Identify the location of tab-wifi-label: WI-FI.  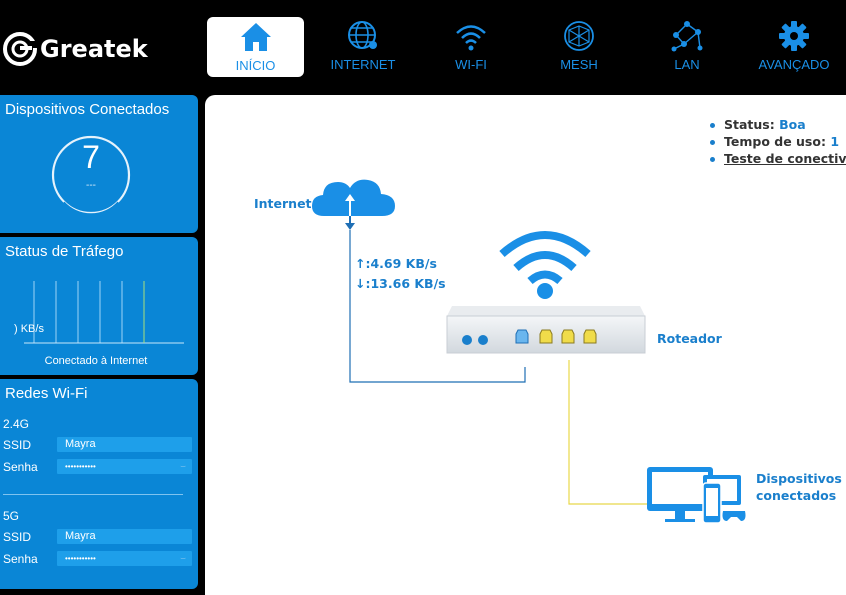
(471, 64).